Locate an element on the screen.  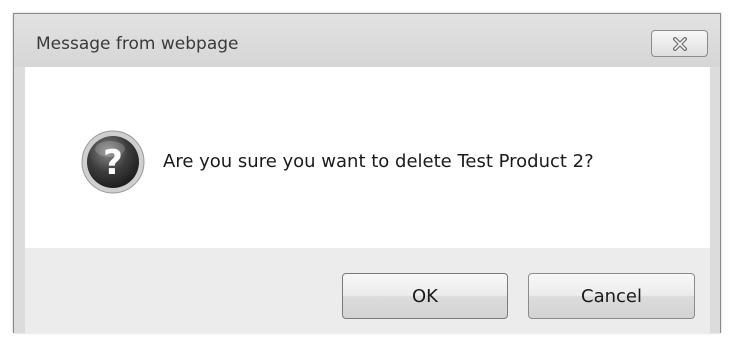
cancel-button: Cancel is located at coordinates (611, 296).